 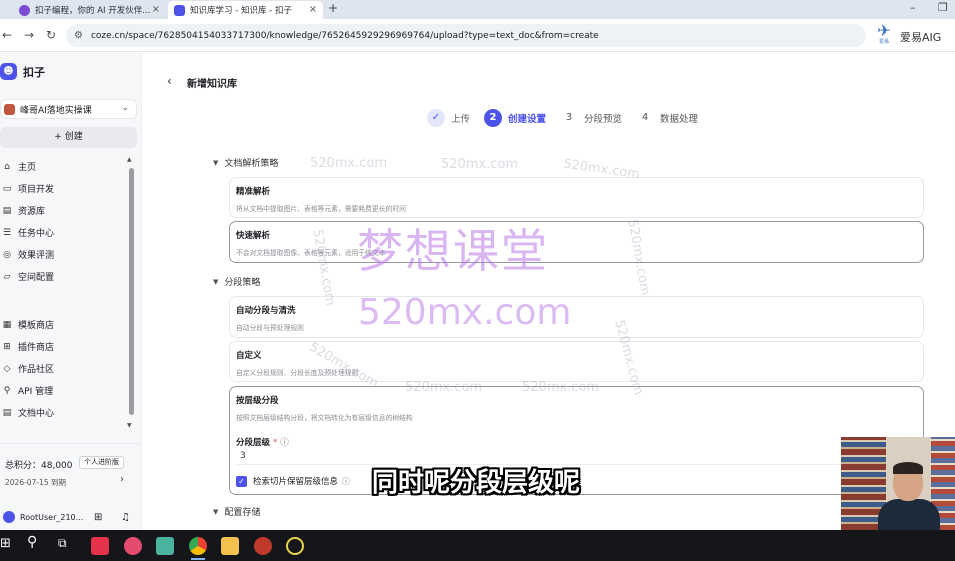 I want to click on forward-arrow-icon: →, so click(x=29, y=35).